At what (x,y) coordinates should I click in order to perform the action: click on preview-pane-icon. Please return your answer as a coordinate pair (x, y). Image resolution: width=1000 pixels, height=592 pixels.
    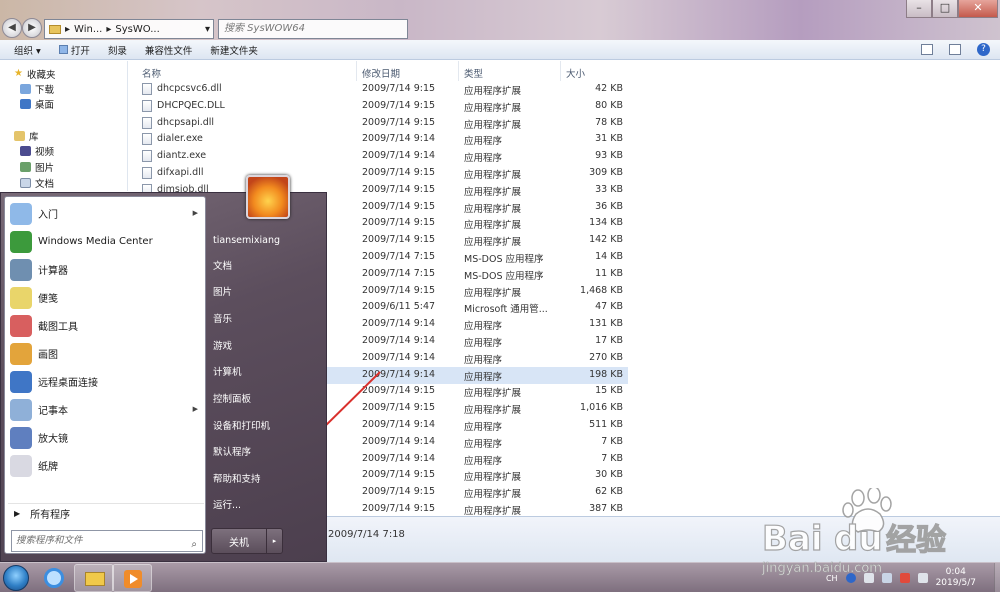
    Looking at the image, I should click on (955, 49).